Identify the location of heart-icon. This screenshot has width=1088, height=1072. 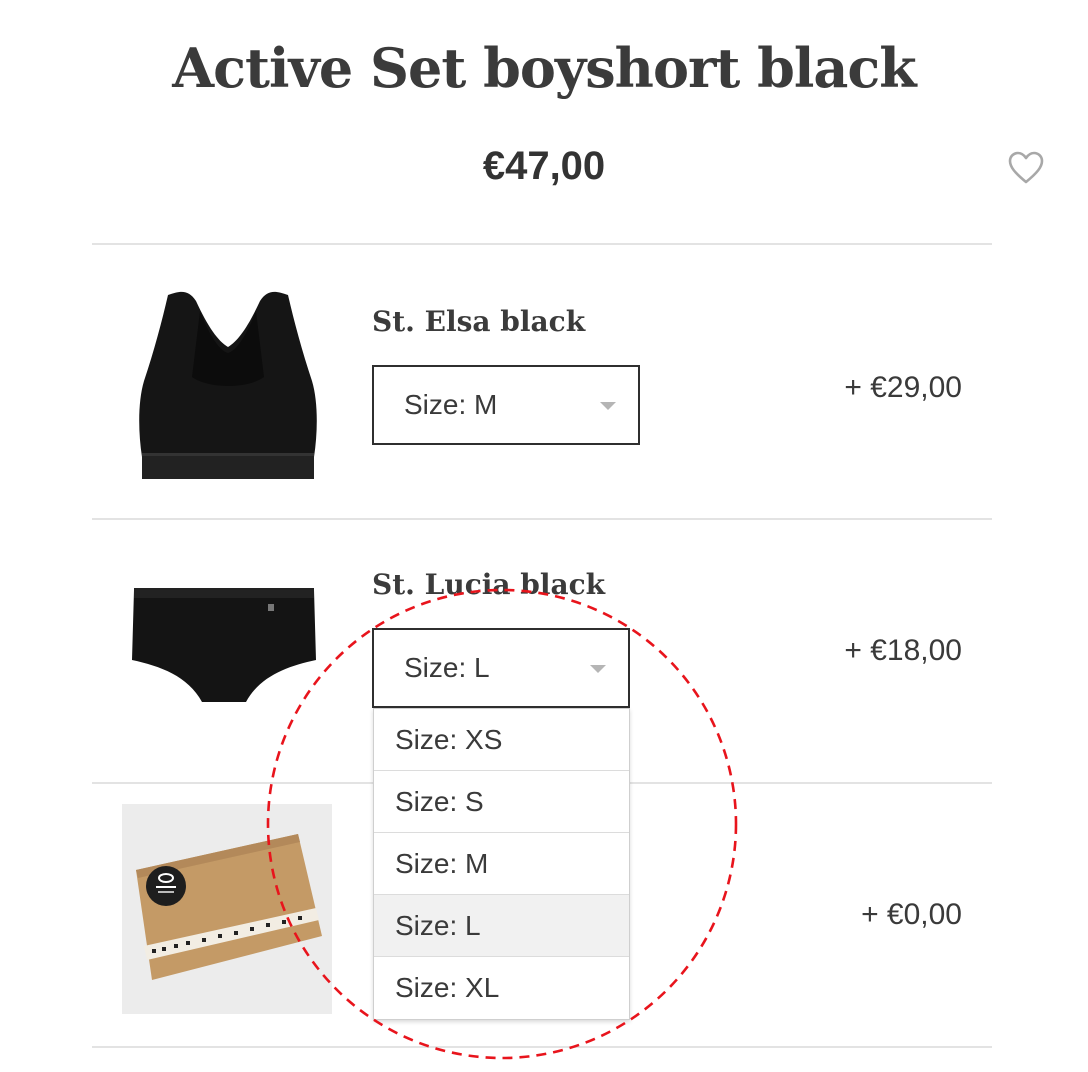
(1026, 168).